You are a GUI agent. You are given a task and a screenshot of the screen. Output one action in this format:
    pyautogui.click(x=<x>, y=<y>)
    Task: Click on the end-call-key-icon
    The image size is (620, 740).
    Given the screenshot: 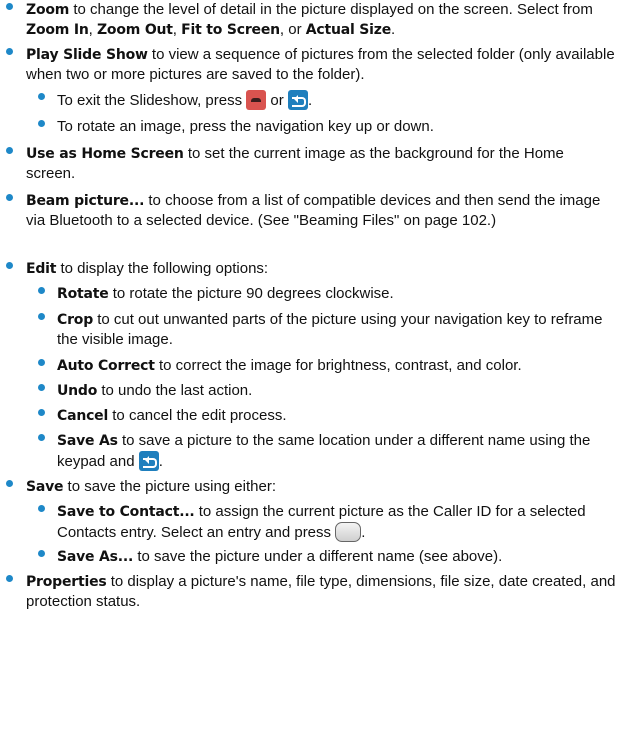 What is the action you would take?
    pyautogui.click(x=256, y=100)
    